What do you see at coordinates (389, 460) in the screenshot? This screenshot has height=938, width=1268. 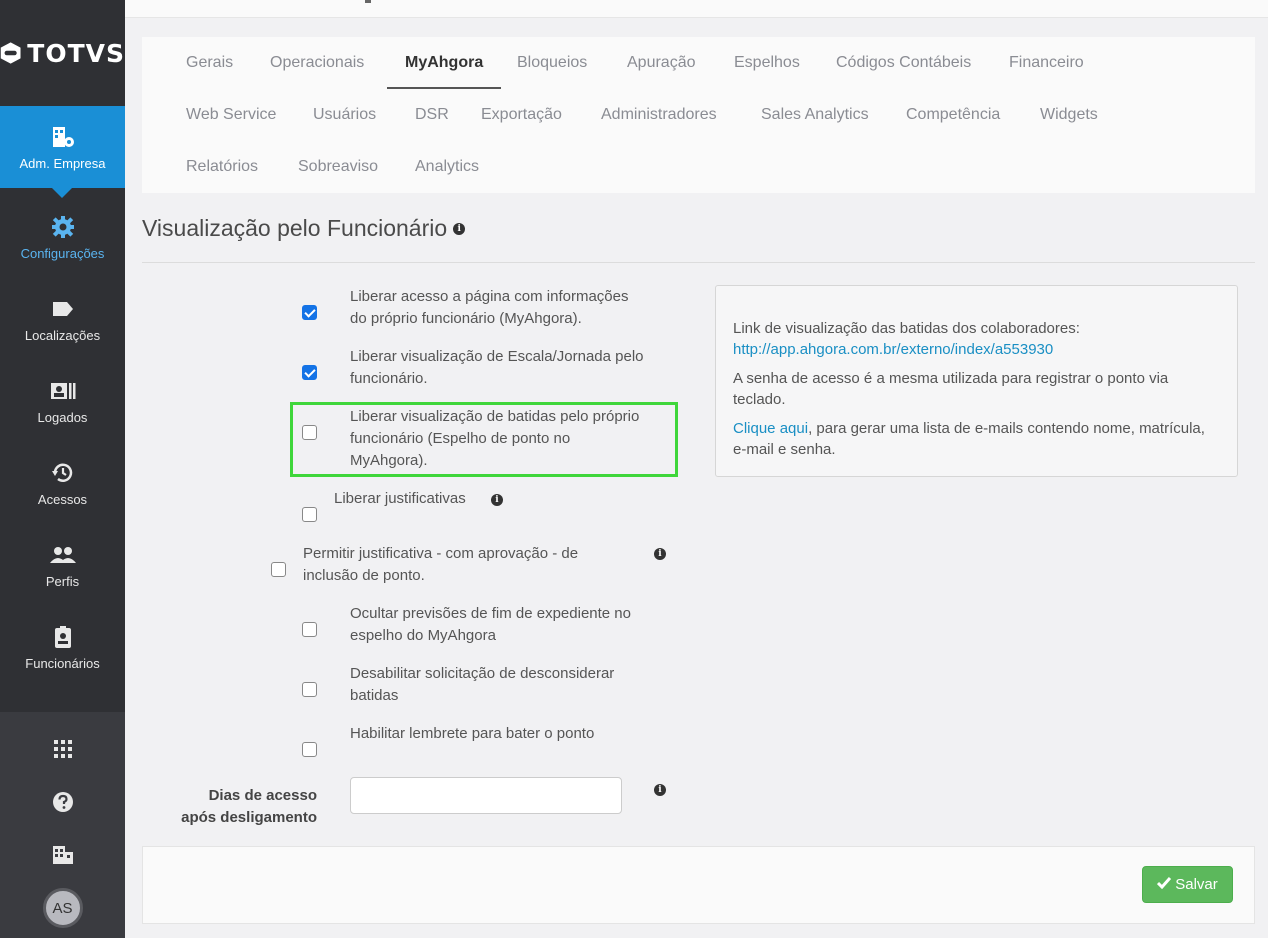 I see `label-line: MyAhgora).` at bounding box center [389, 460].